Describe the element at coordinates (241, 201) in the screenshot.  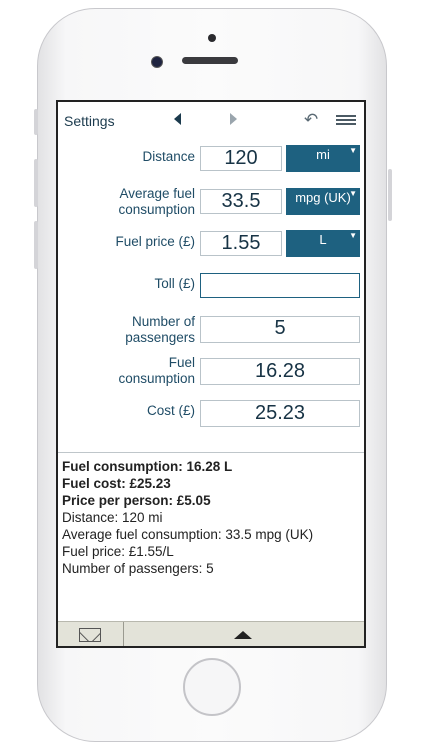
I see `avg-fuel-input: 33.5` at that location.